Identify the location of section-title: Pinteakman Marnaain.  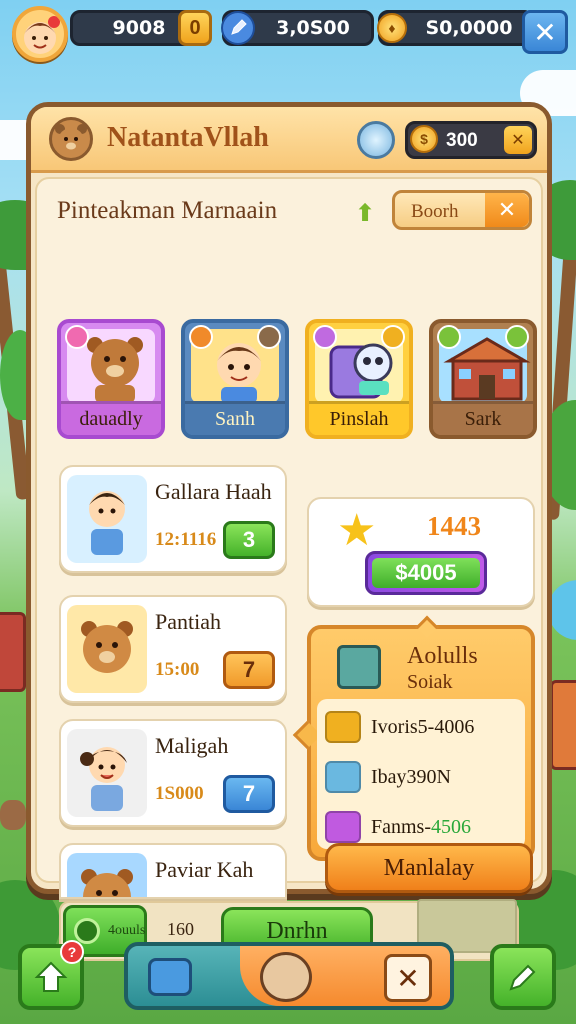
(167, 210).